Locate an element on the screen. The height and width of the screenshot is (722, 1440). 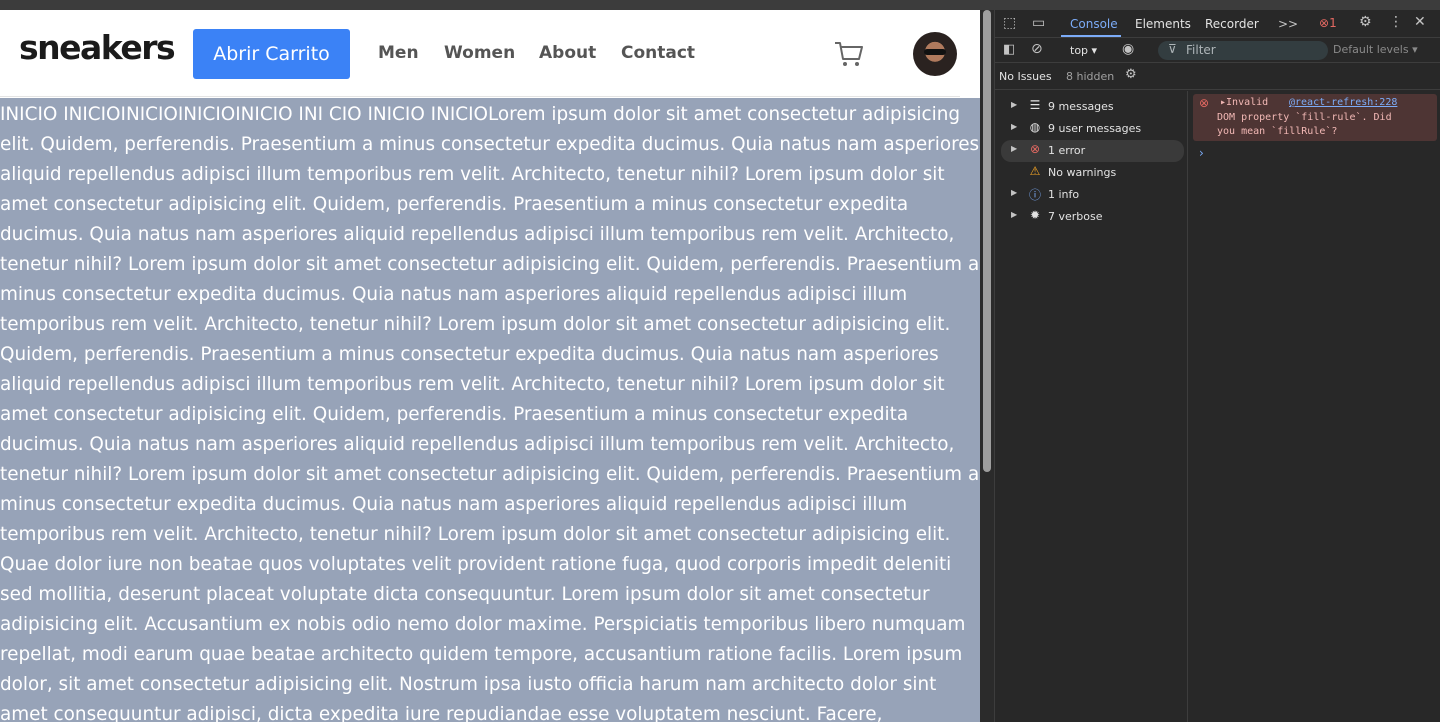
clear-console-icon: ⊘ is located at coordinates (1037, 49).